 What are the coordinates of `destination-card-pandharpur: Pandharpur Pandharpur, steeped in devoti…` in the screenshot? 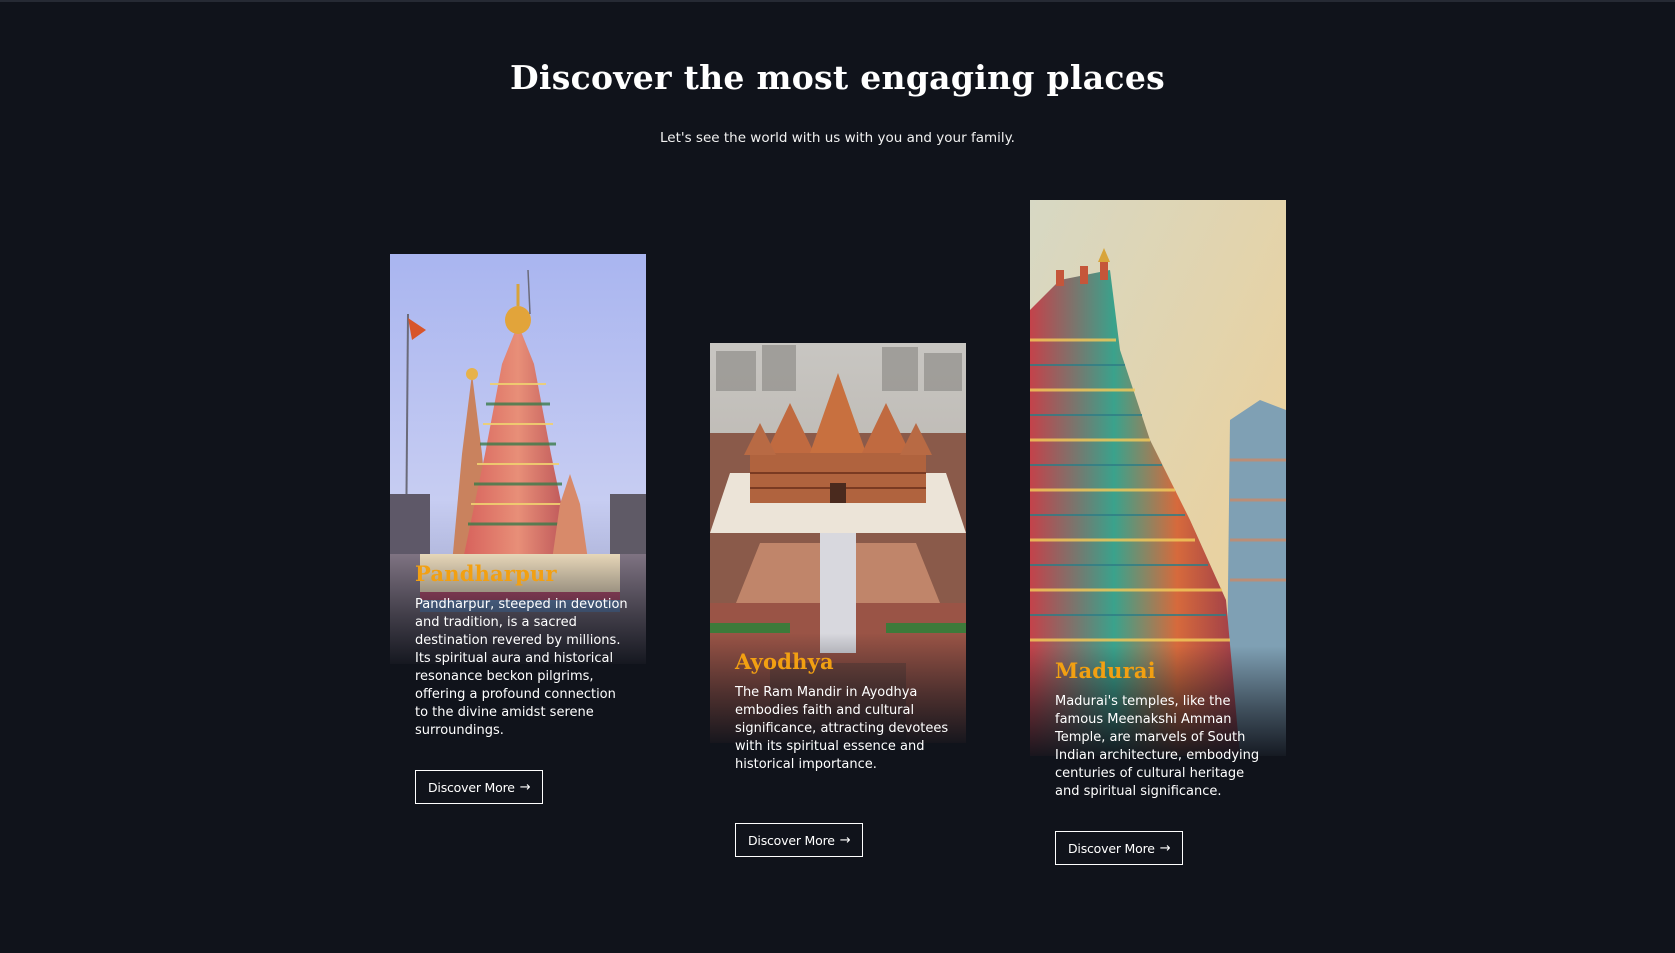 It's located at (518, 534).